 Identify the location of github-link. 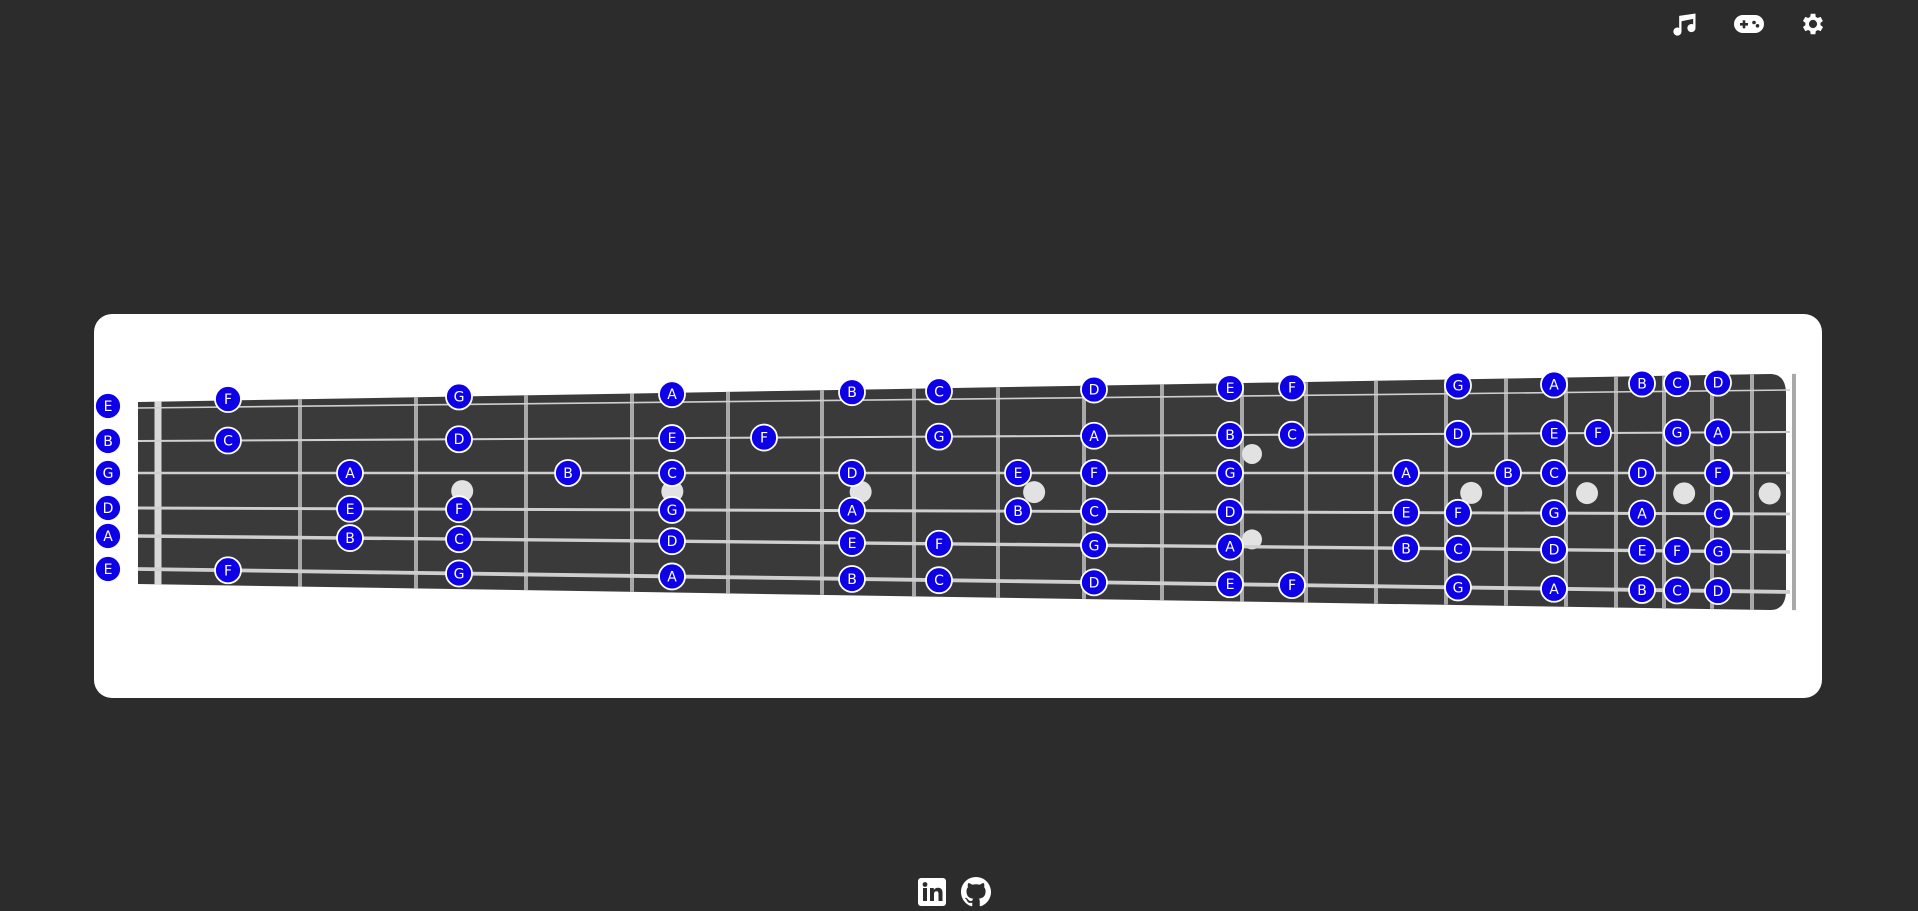
(976, 892).